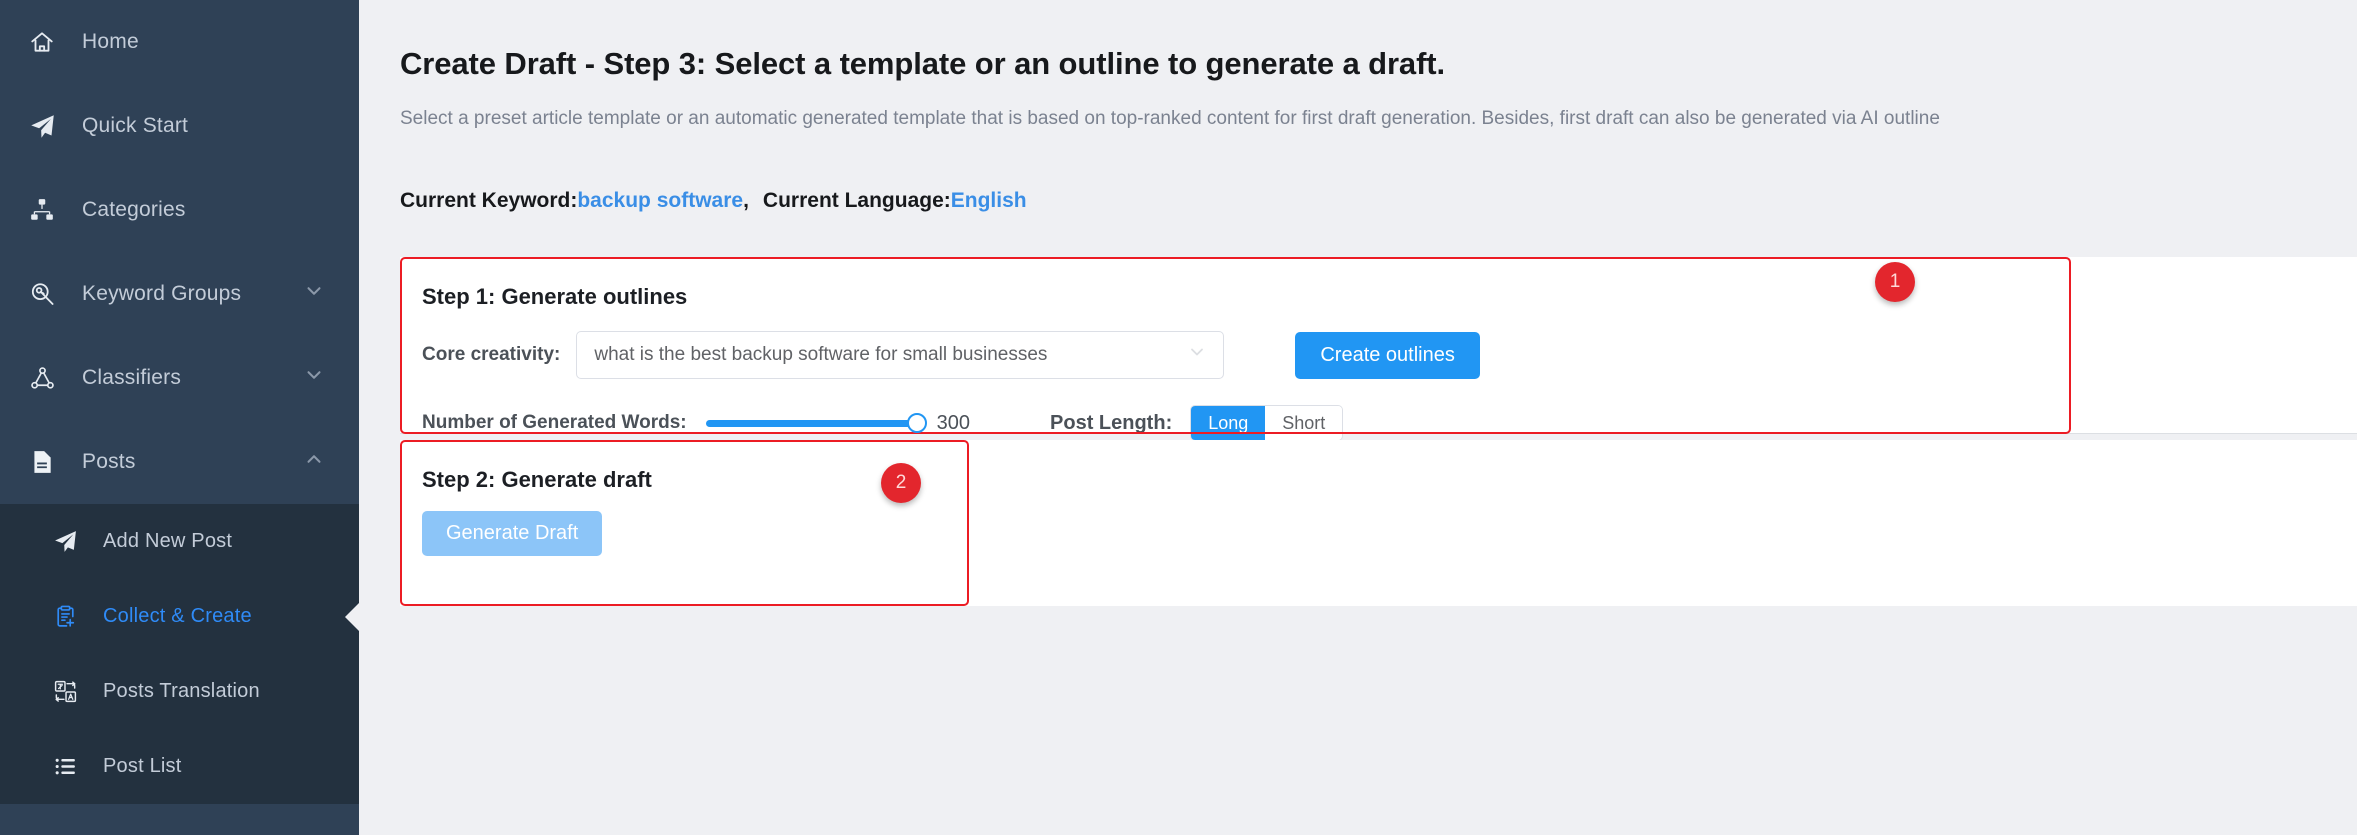 The width and height of the screenshot is (2357, 835). Describe the element at coordinates (179, 819) in the screenshot. I see `sidebar-item-post-templates: Post Templates` at that location.